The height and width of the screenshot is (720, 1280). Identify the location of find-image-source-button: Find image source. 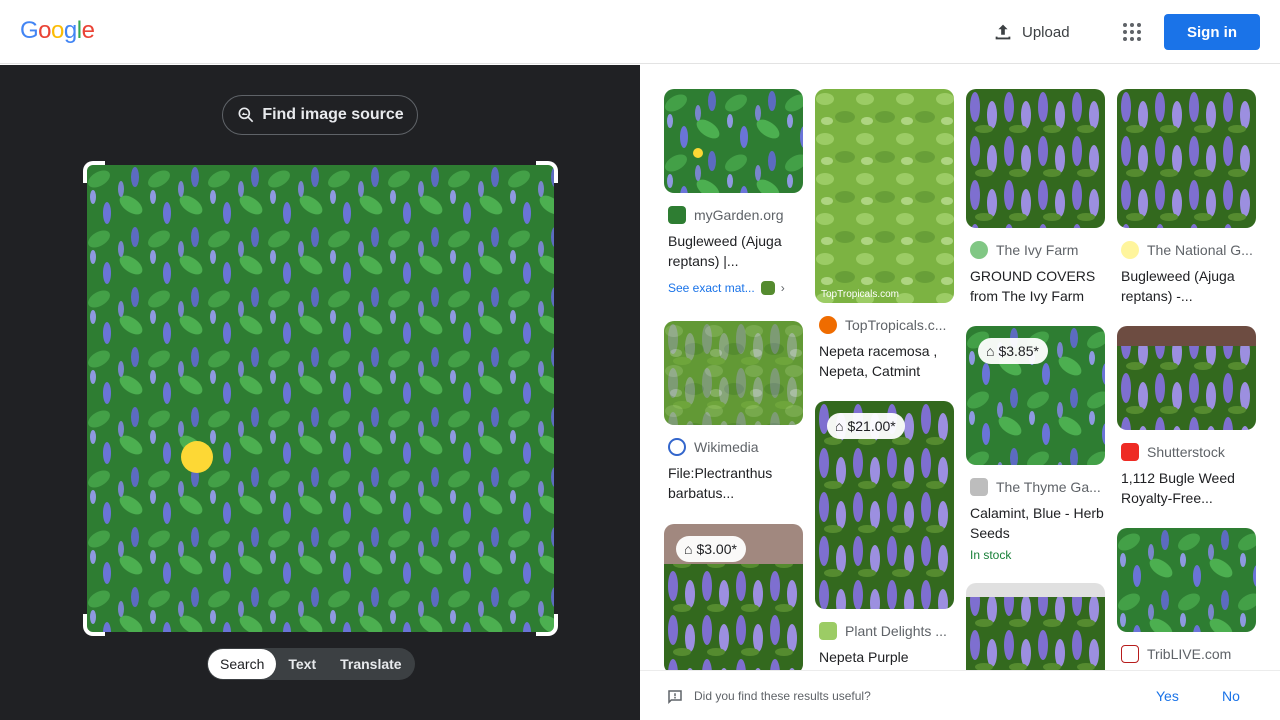
(320, 115).